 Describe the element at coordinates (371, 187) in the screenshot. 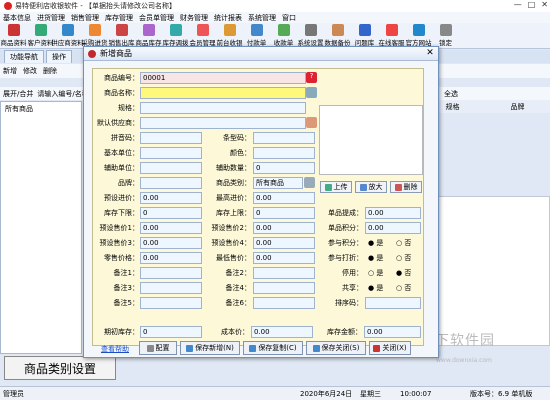

I see `zoom-image-button: 放大` at that location.